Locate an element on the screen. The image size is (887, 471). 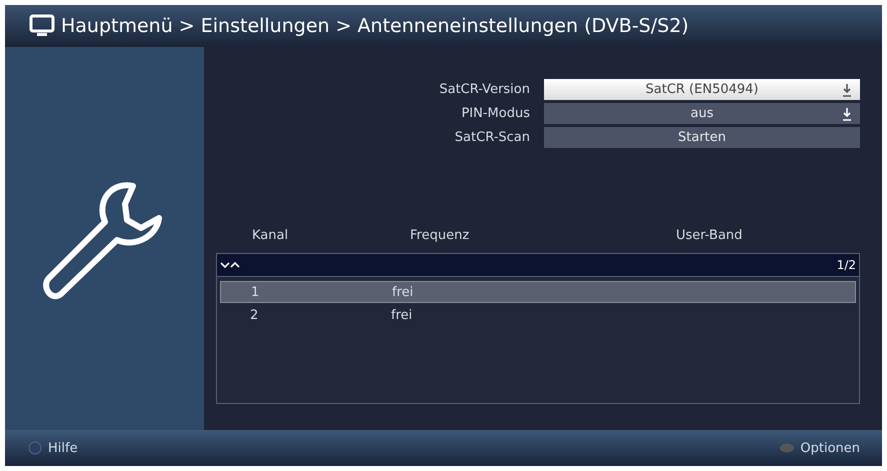
column-header: User-Band is located at coordinates (709, 235).